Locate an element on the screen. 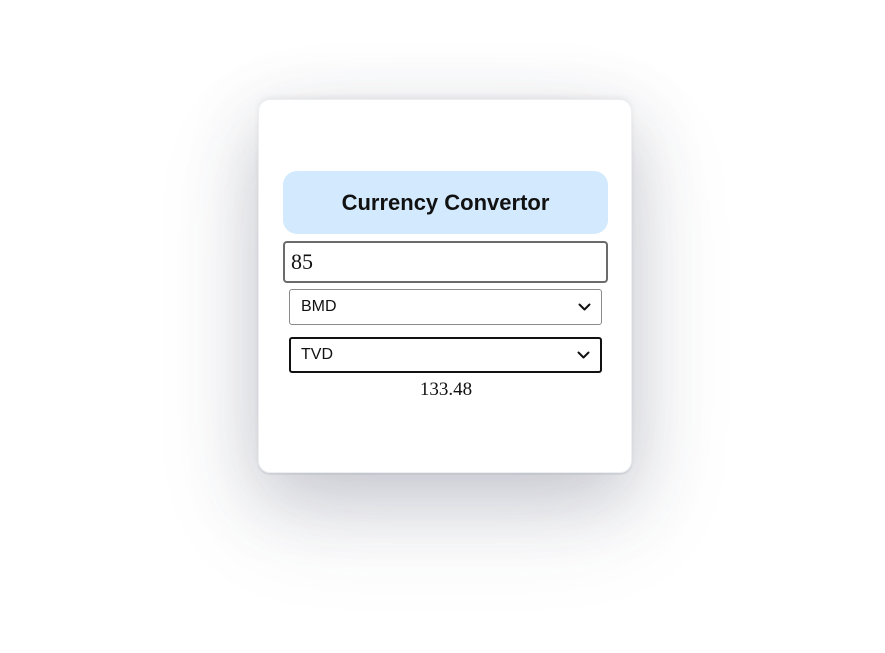 The width and height of the screenshot is (885, 653). conversion-result: 133.48 is located at coordinates (446, 389).